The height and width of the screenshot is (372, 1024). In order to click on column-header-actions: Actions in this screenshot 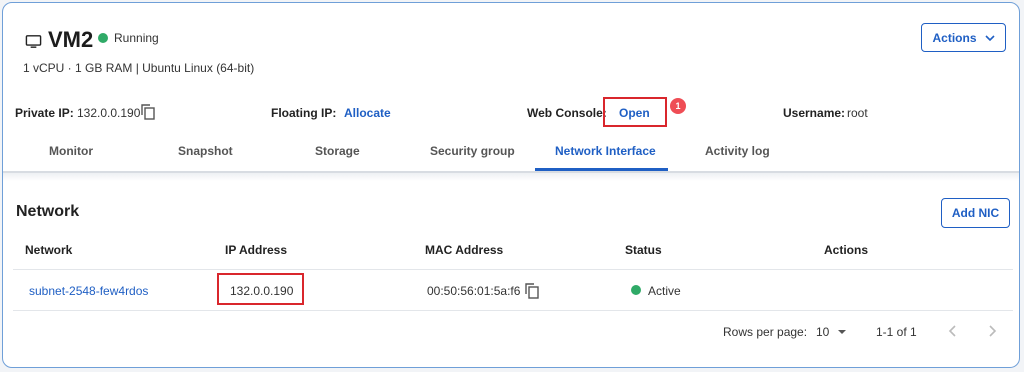, I will do `click(846, 250)`.